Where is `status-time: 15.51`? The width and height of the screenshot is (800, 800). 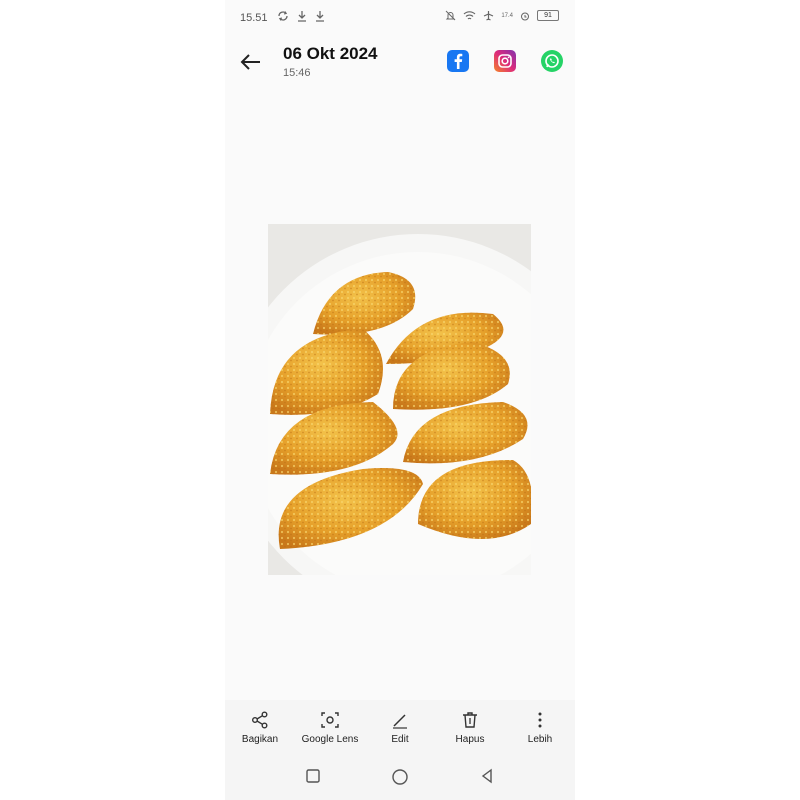 status-time: 15.51 is located at coordinates (254, 18).